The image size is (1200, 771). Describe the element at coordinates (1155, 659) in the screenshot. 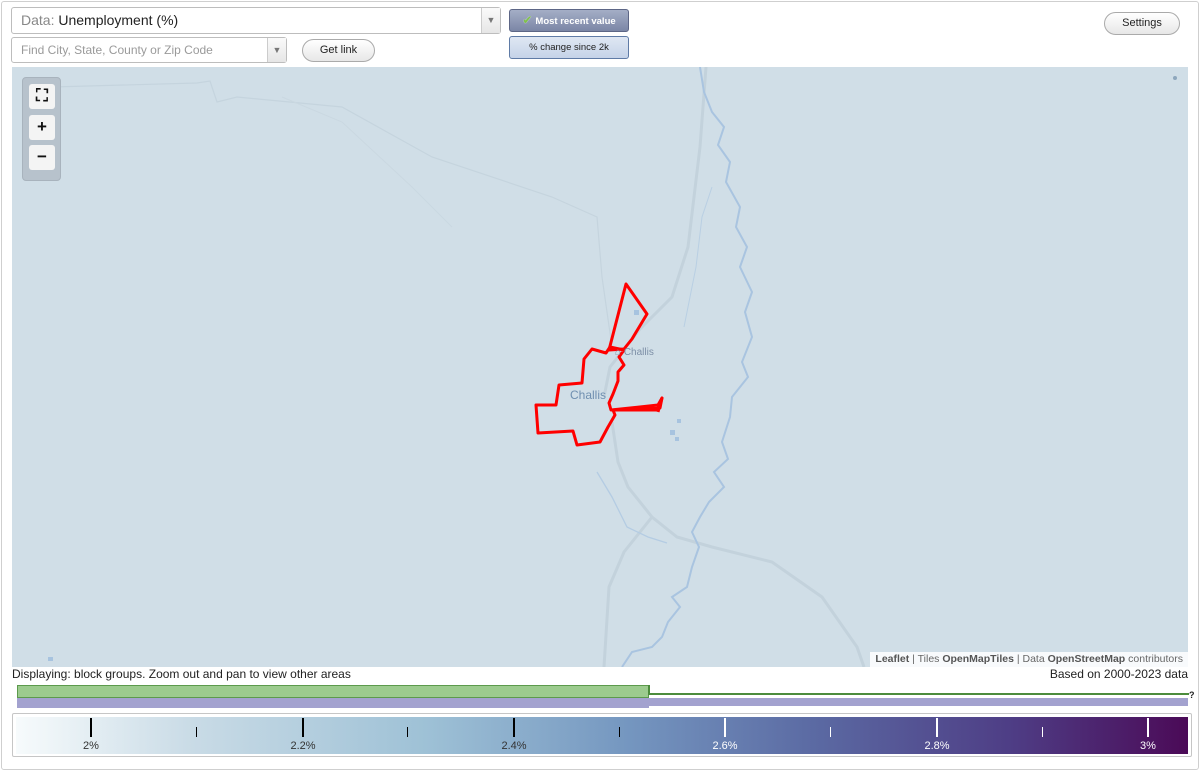

I see `contributors-text: contributors` at that location.